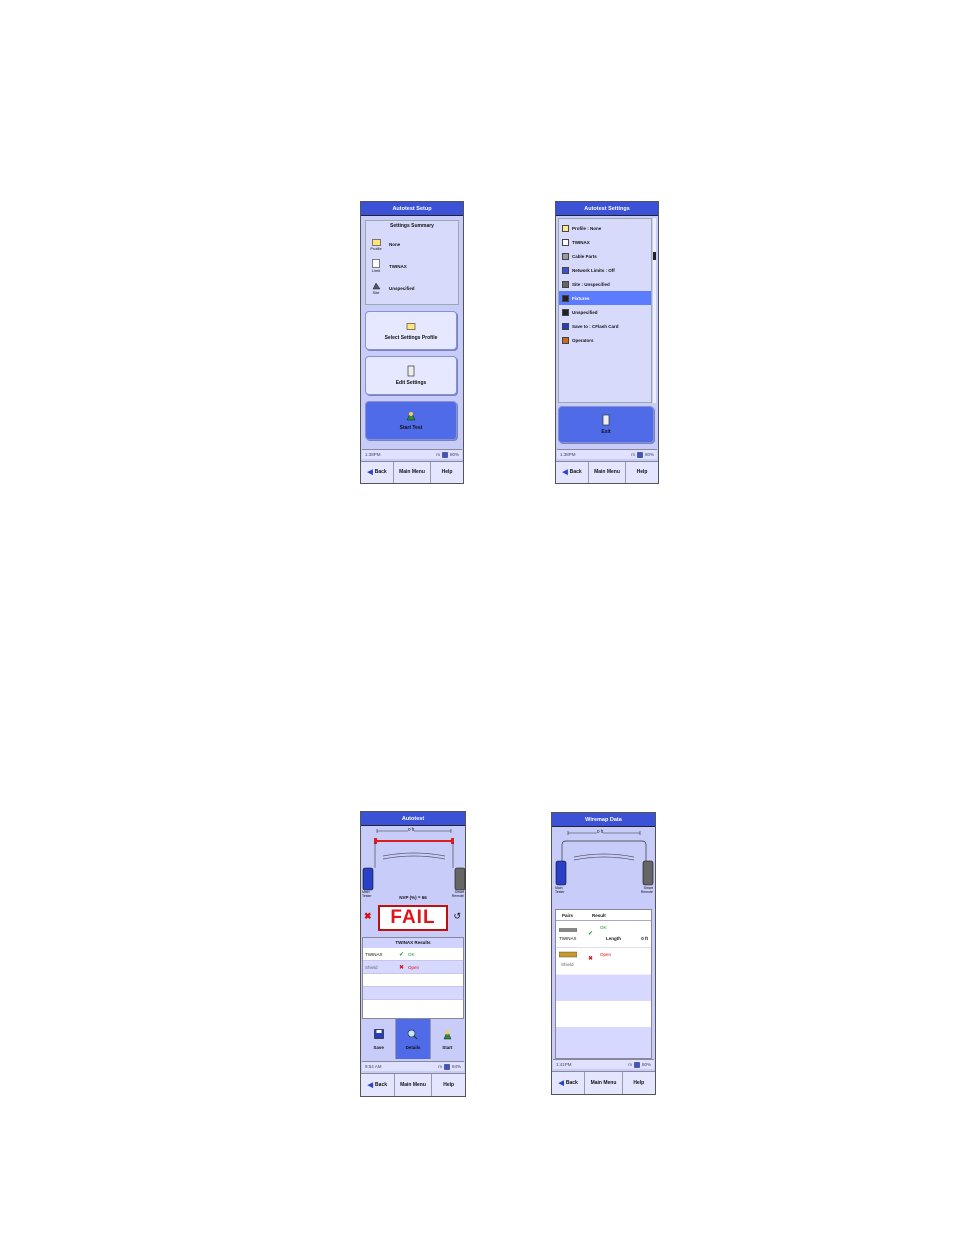  I want to click on clock-readout: 1:41PM, so click(564, 1064).